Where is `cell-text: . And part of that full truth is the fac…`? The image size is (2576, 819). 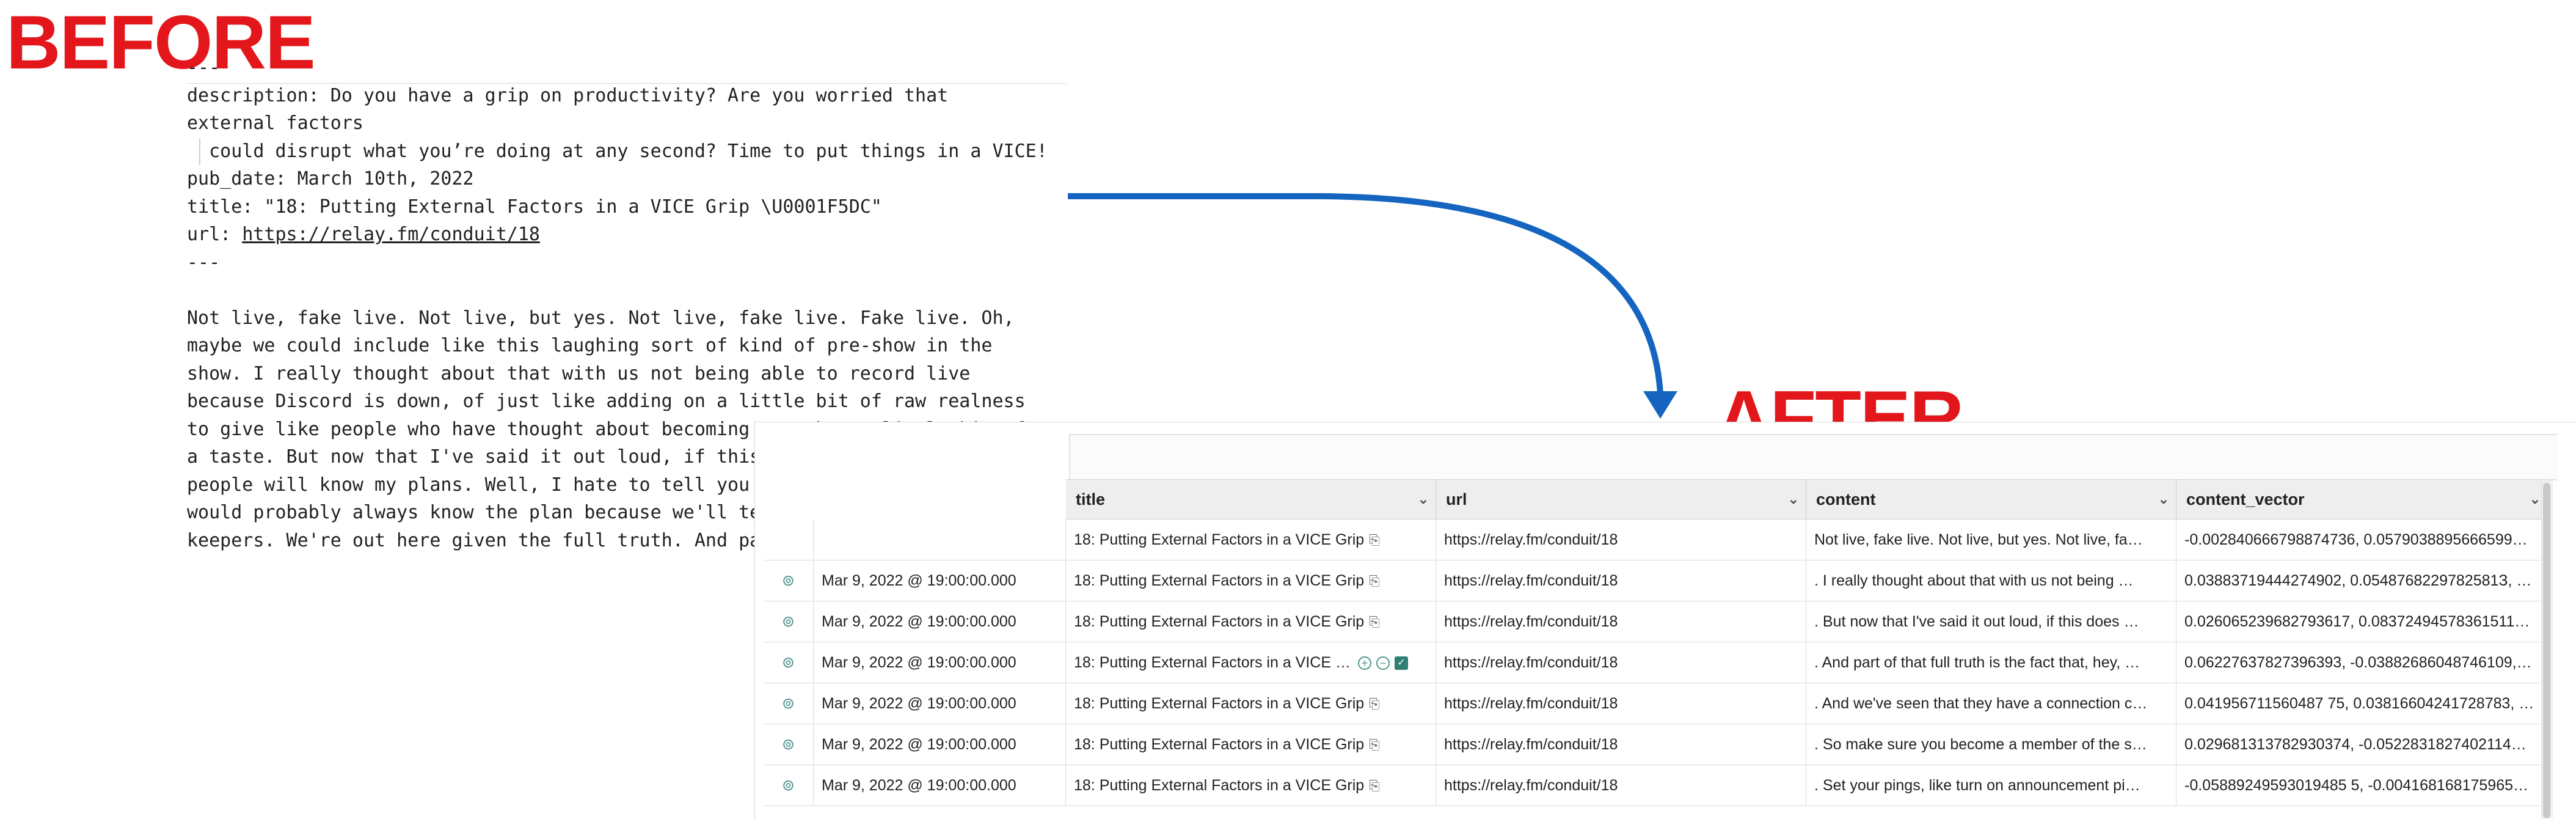 cell-text: . And part of that full truth is the fac… is located at coordinates (1977, 662).